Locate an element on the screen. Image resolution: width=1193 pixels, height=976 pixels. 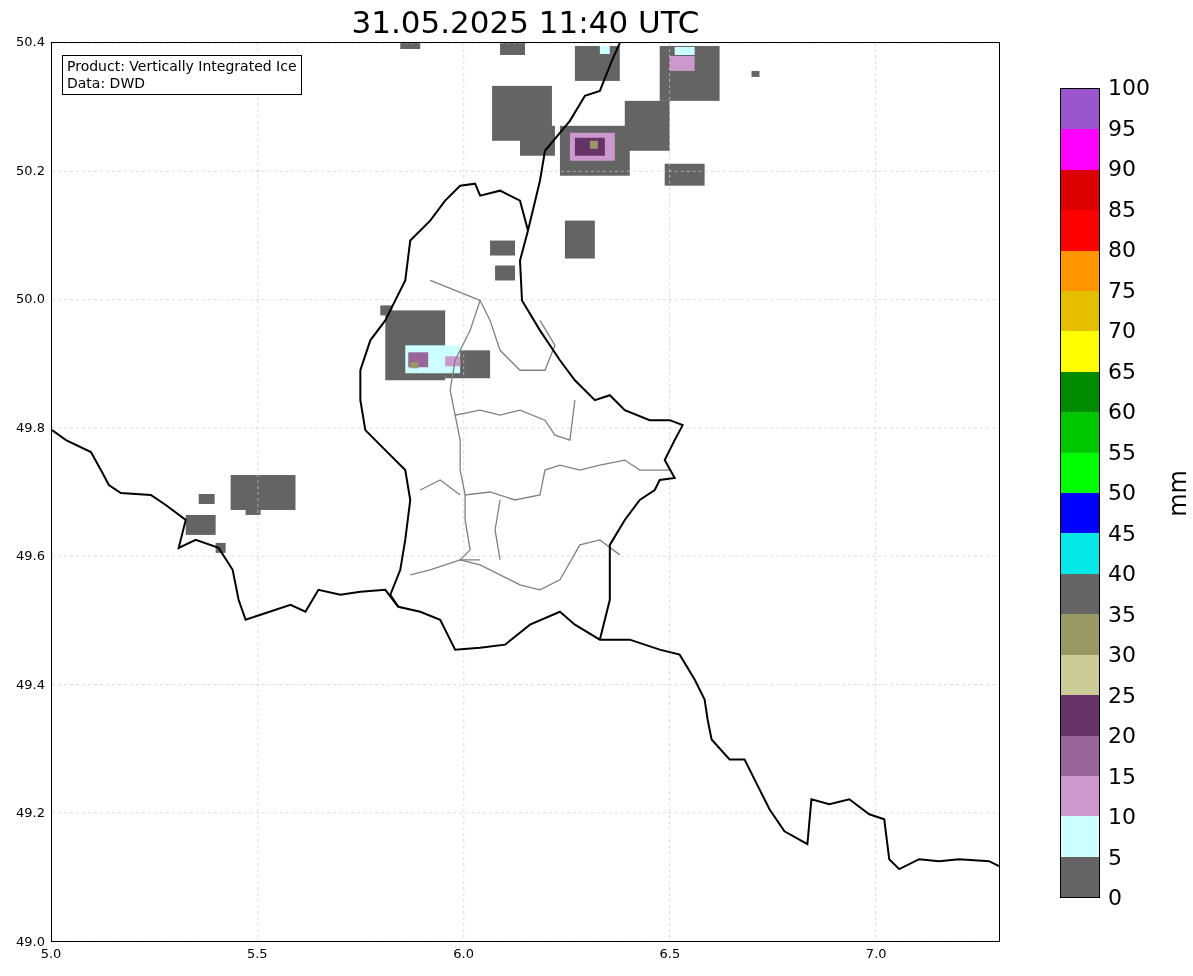
colorbar-tick-label: 90 is located at coordinates (1122, 169).